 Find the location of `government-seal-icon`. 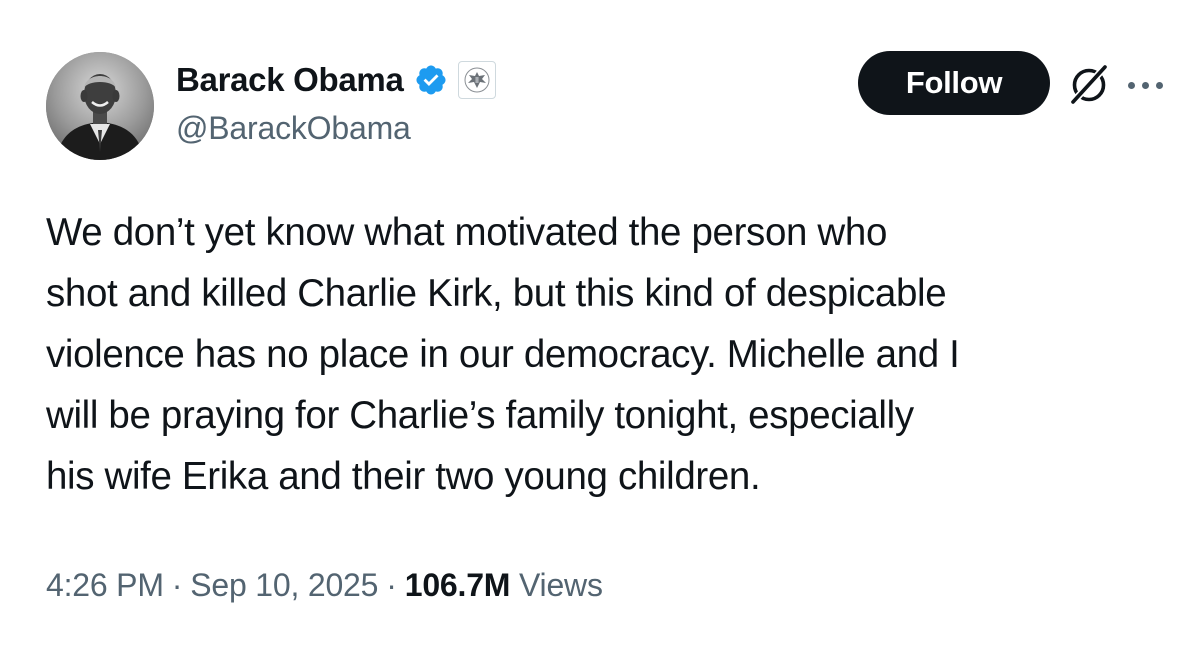

government-seal-icon is located at coordinates (476, 80).